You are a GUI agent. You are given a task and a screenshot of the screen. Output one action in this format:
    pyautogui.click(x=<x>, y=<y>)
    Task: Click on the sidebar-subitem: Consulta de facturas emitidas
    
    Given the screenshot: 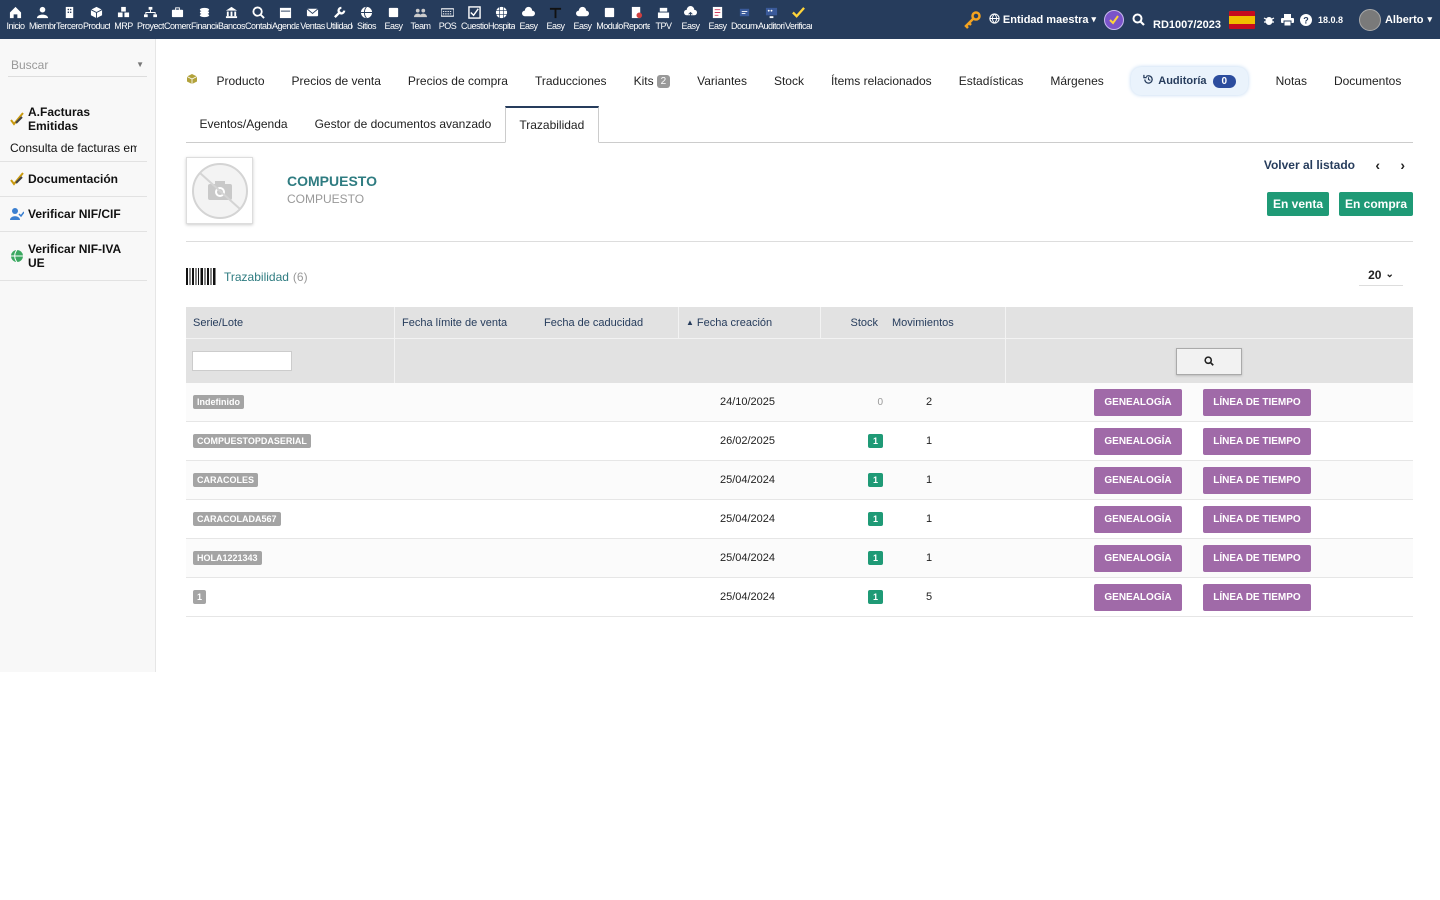 What is the action you would take?
    pyautogui.click(x=73, y=148)
    